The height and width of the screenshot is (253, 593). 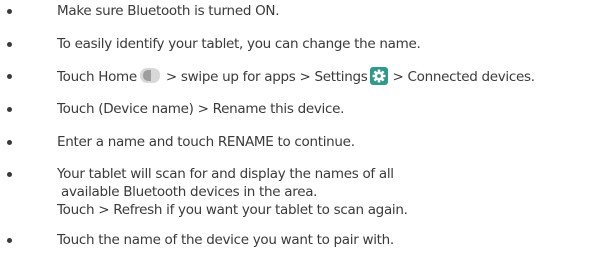 What do you see at coordinates (150, 75) in the screenshot?
I see `home-toggle-icon` at bounding box center [150, 75].